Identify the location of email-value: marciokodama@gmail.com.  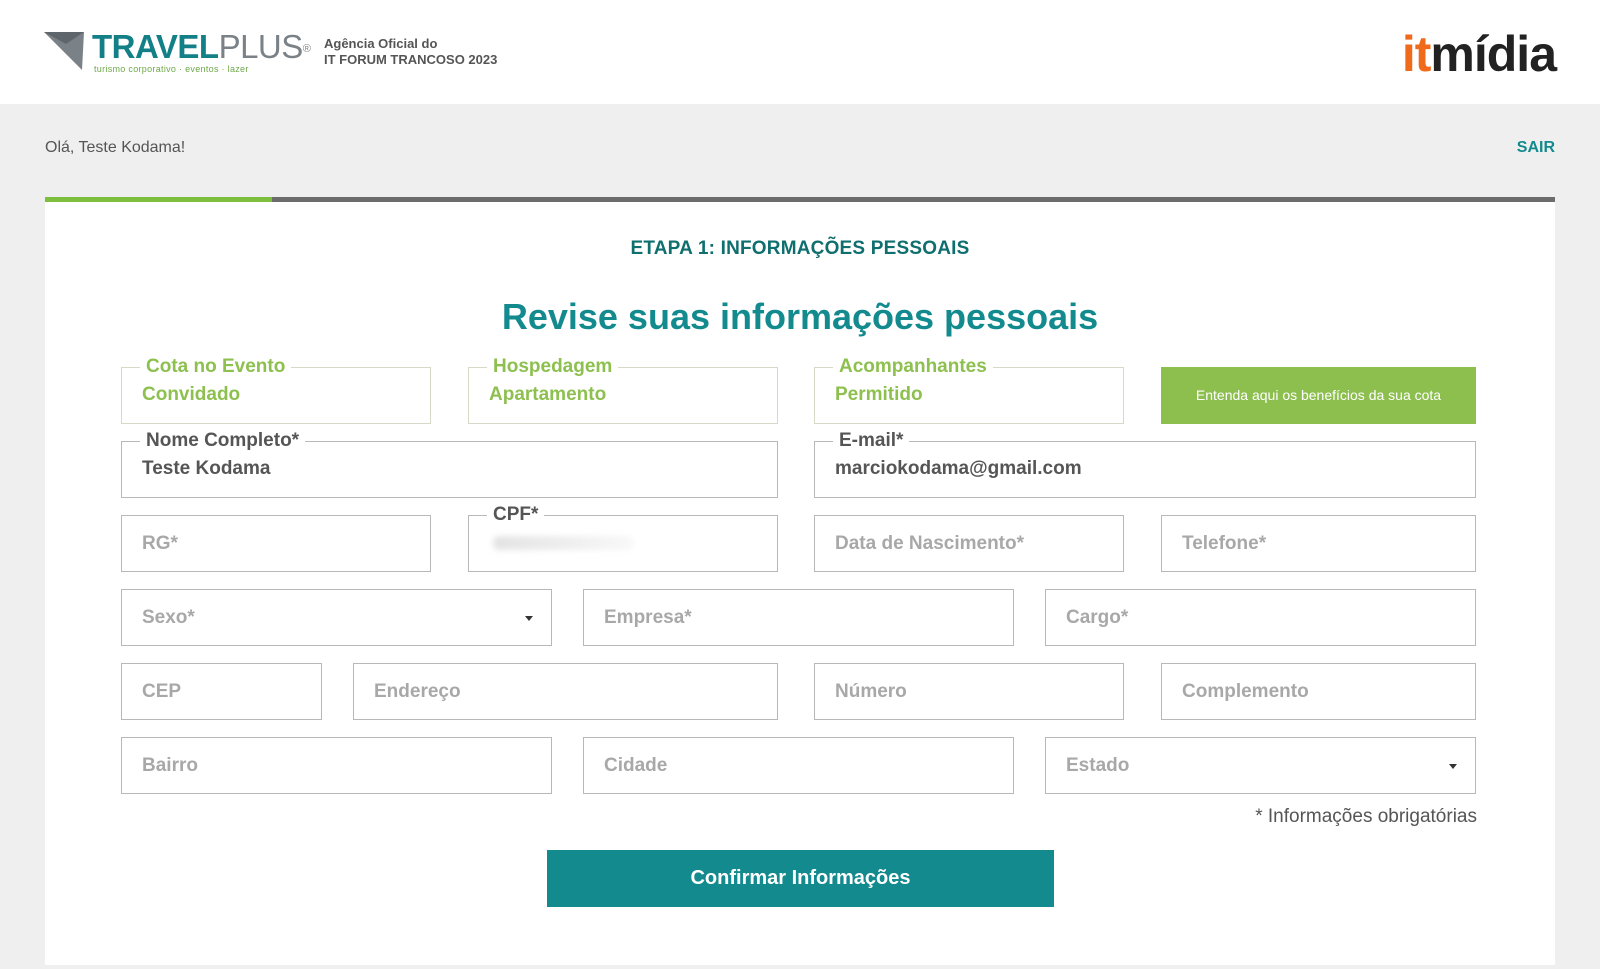
(958, 468).